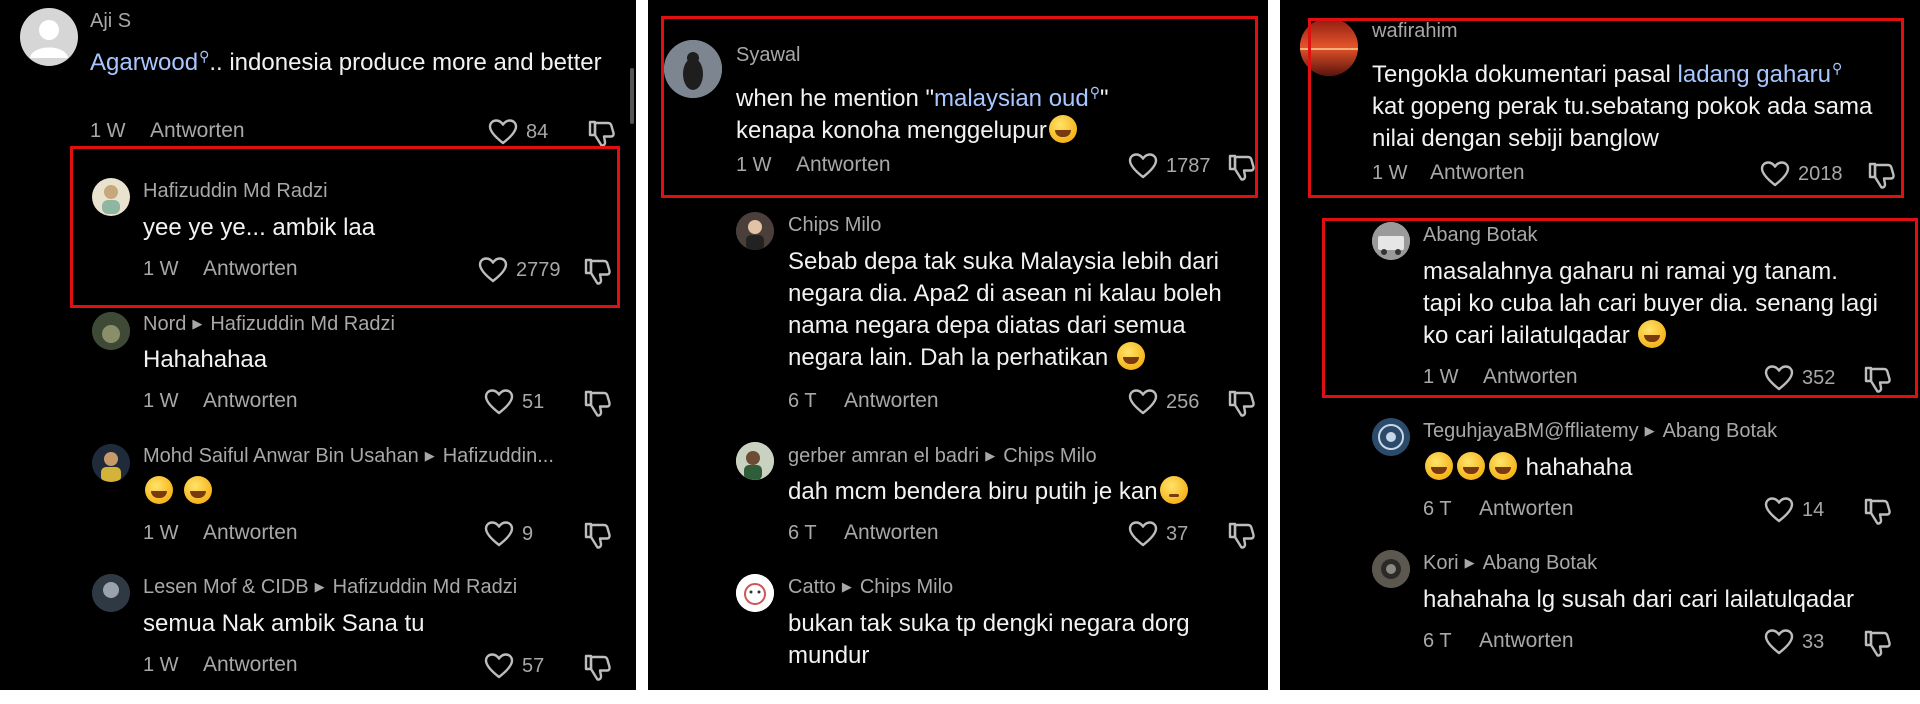 This screenshot has width=1920, height=704. Describe the element at coordinates (768, 55) in the screenshot. I see `username: Syawal` at that location.